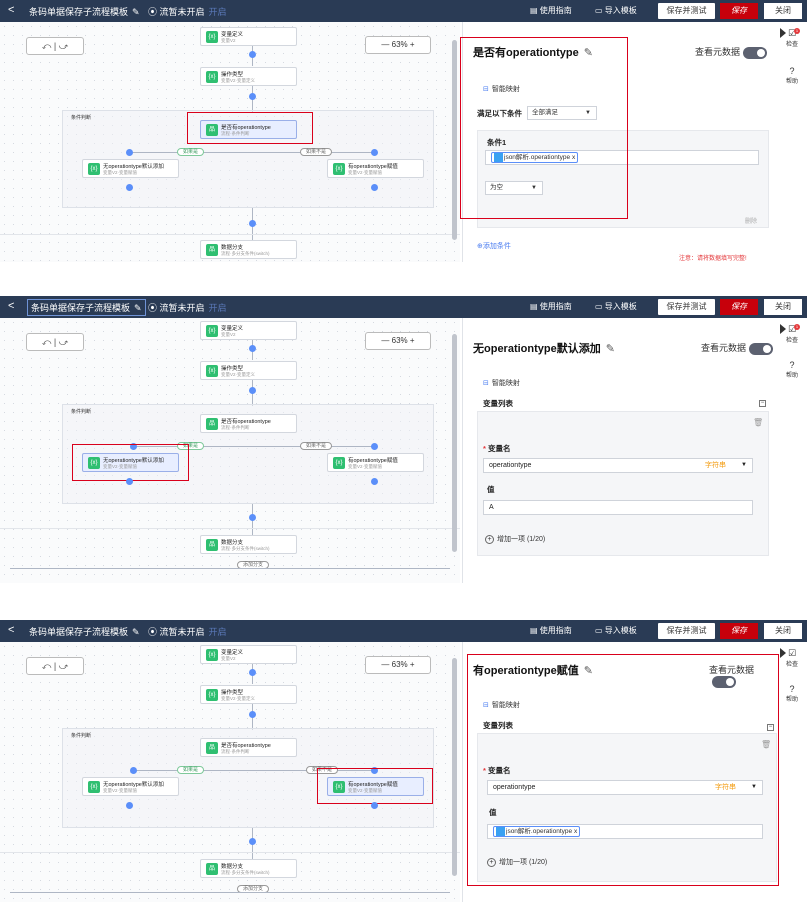  Describe the element at coordinates (187, 307) in the screenshot. I see `flow-status: ⦿ 流暂未开启 开启` at that location.